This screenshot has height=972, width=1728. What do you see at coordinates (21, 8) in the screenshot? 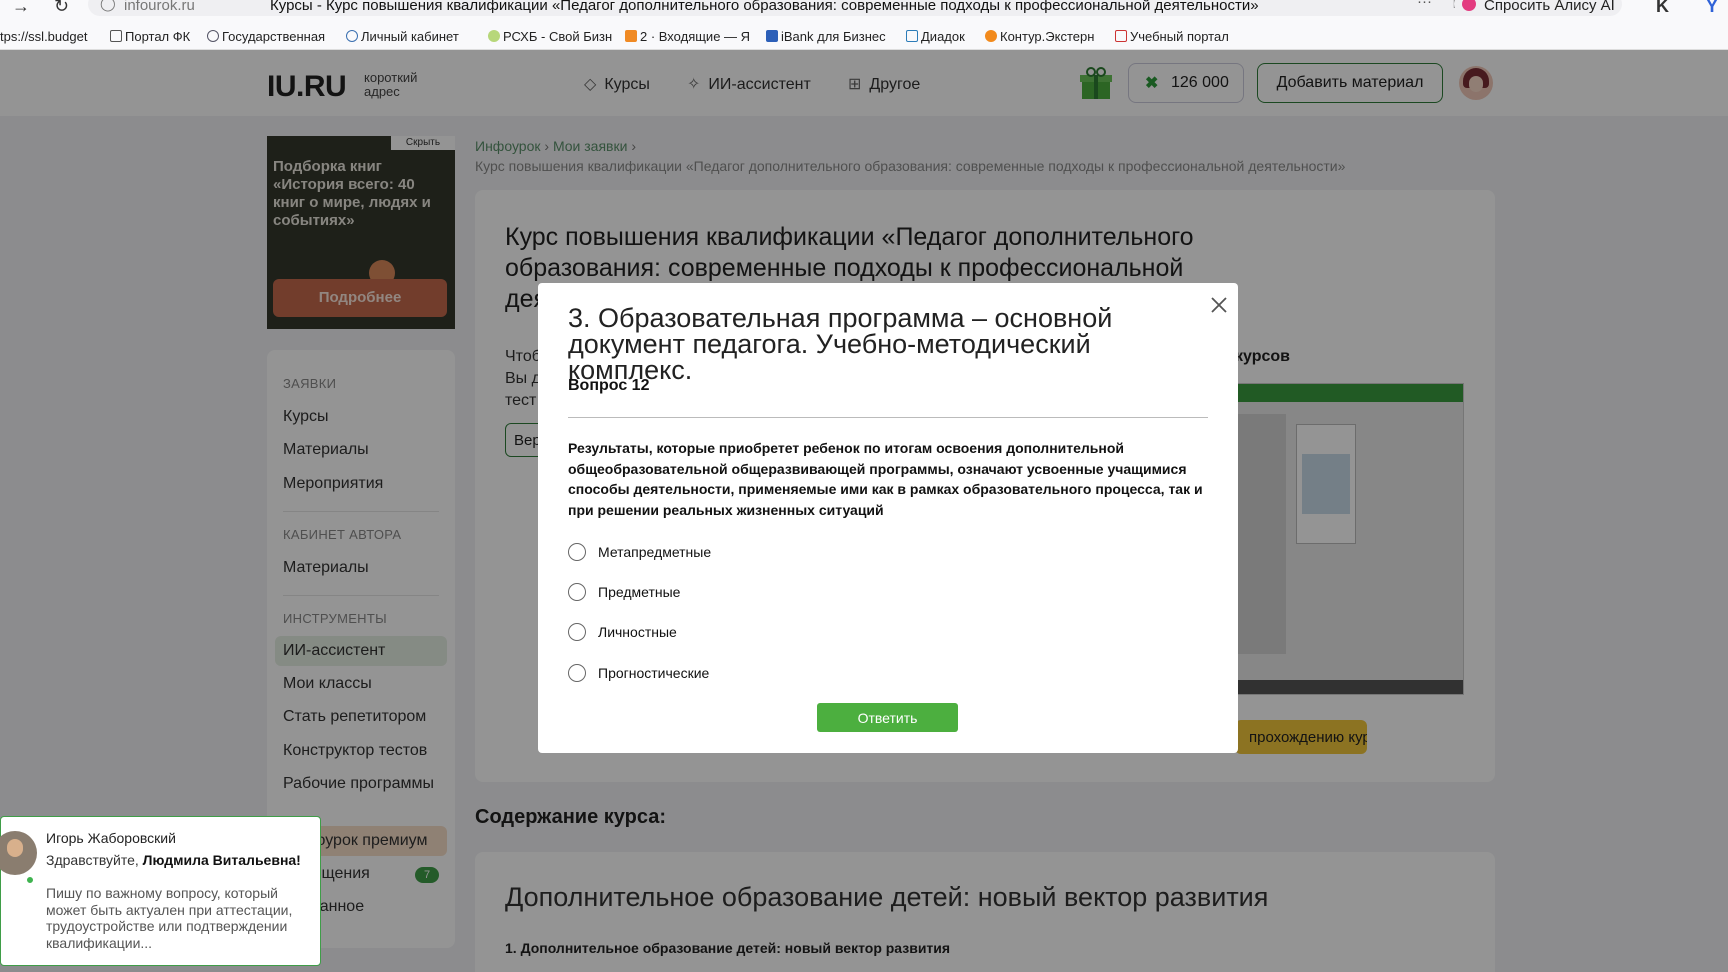
I see `forward-icon: →` at bounding box center [21, 8].